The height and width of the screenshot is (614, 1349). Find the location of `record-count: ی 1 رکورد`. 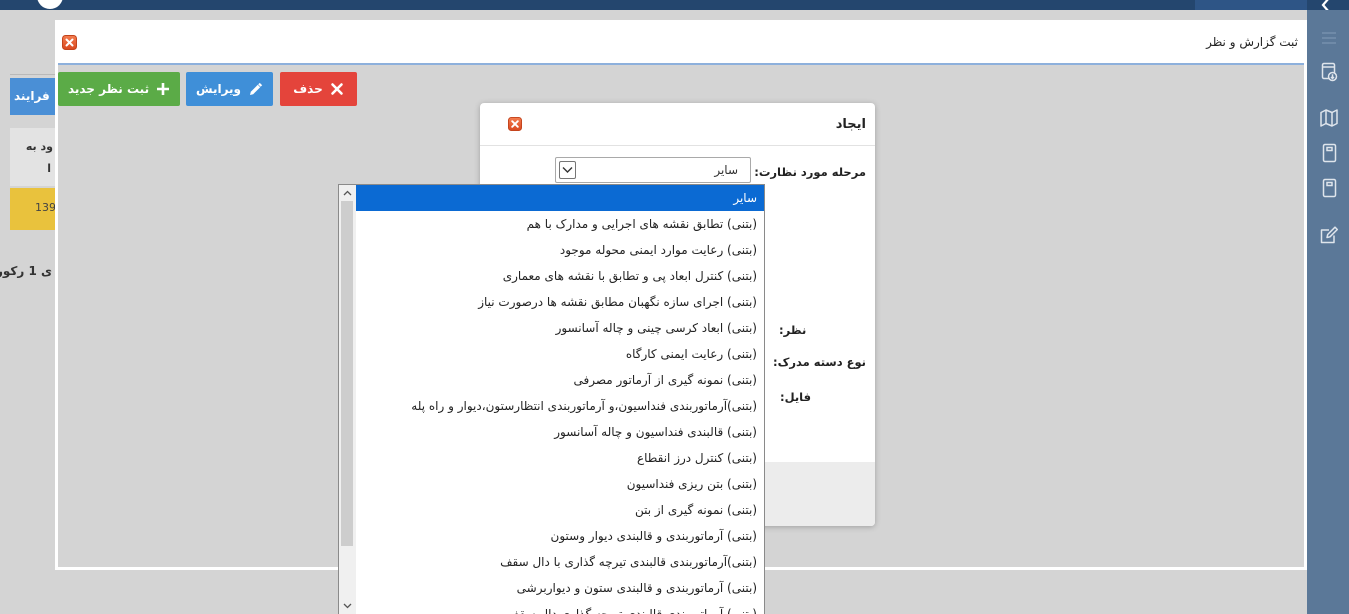

record-count: ی 1 رکورد is located at coordinates (26, 271).